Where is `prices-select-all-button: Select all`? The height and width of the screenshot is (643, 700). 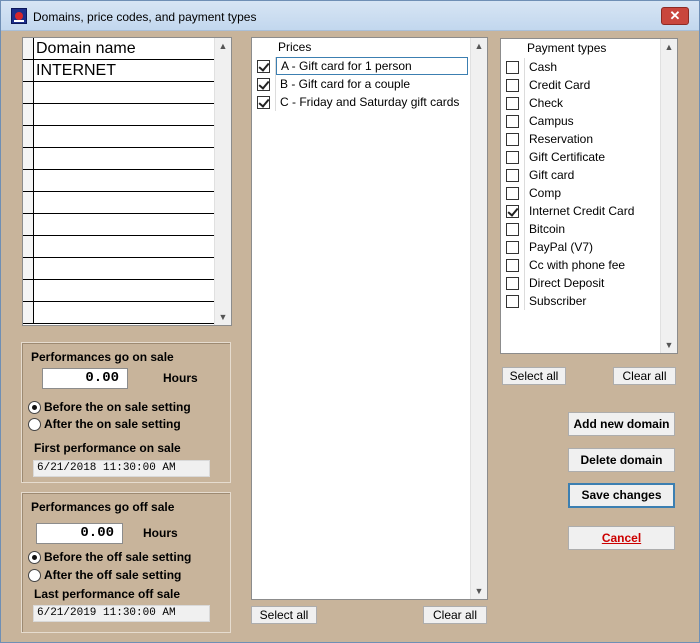
prices-select-all-button: Select all is located at coordinates (284, 615).